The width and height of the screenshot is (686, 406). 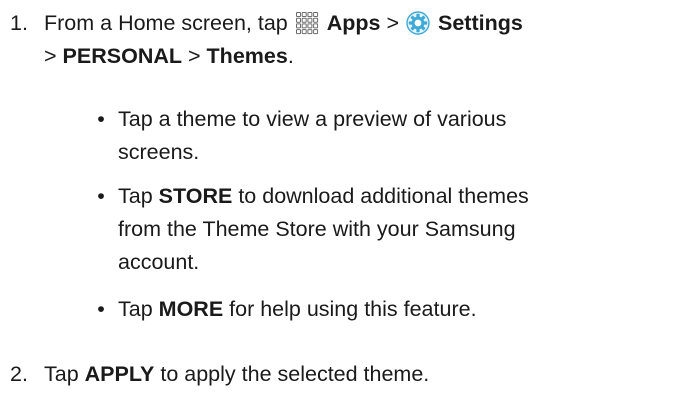 What do you see at coordinates (119, 374) in the screenshot?
I see `apply-label: APPLY` at bounding box center [119, 374].